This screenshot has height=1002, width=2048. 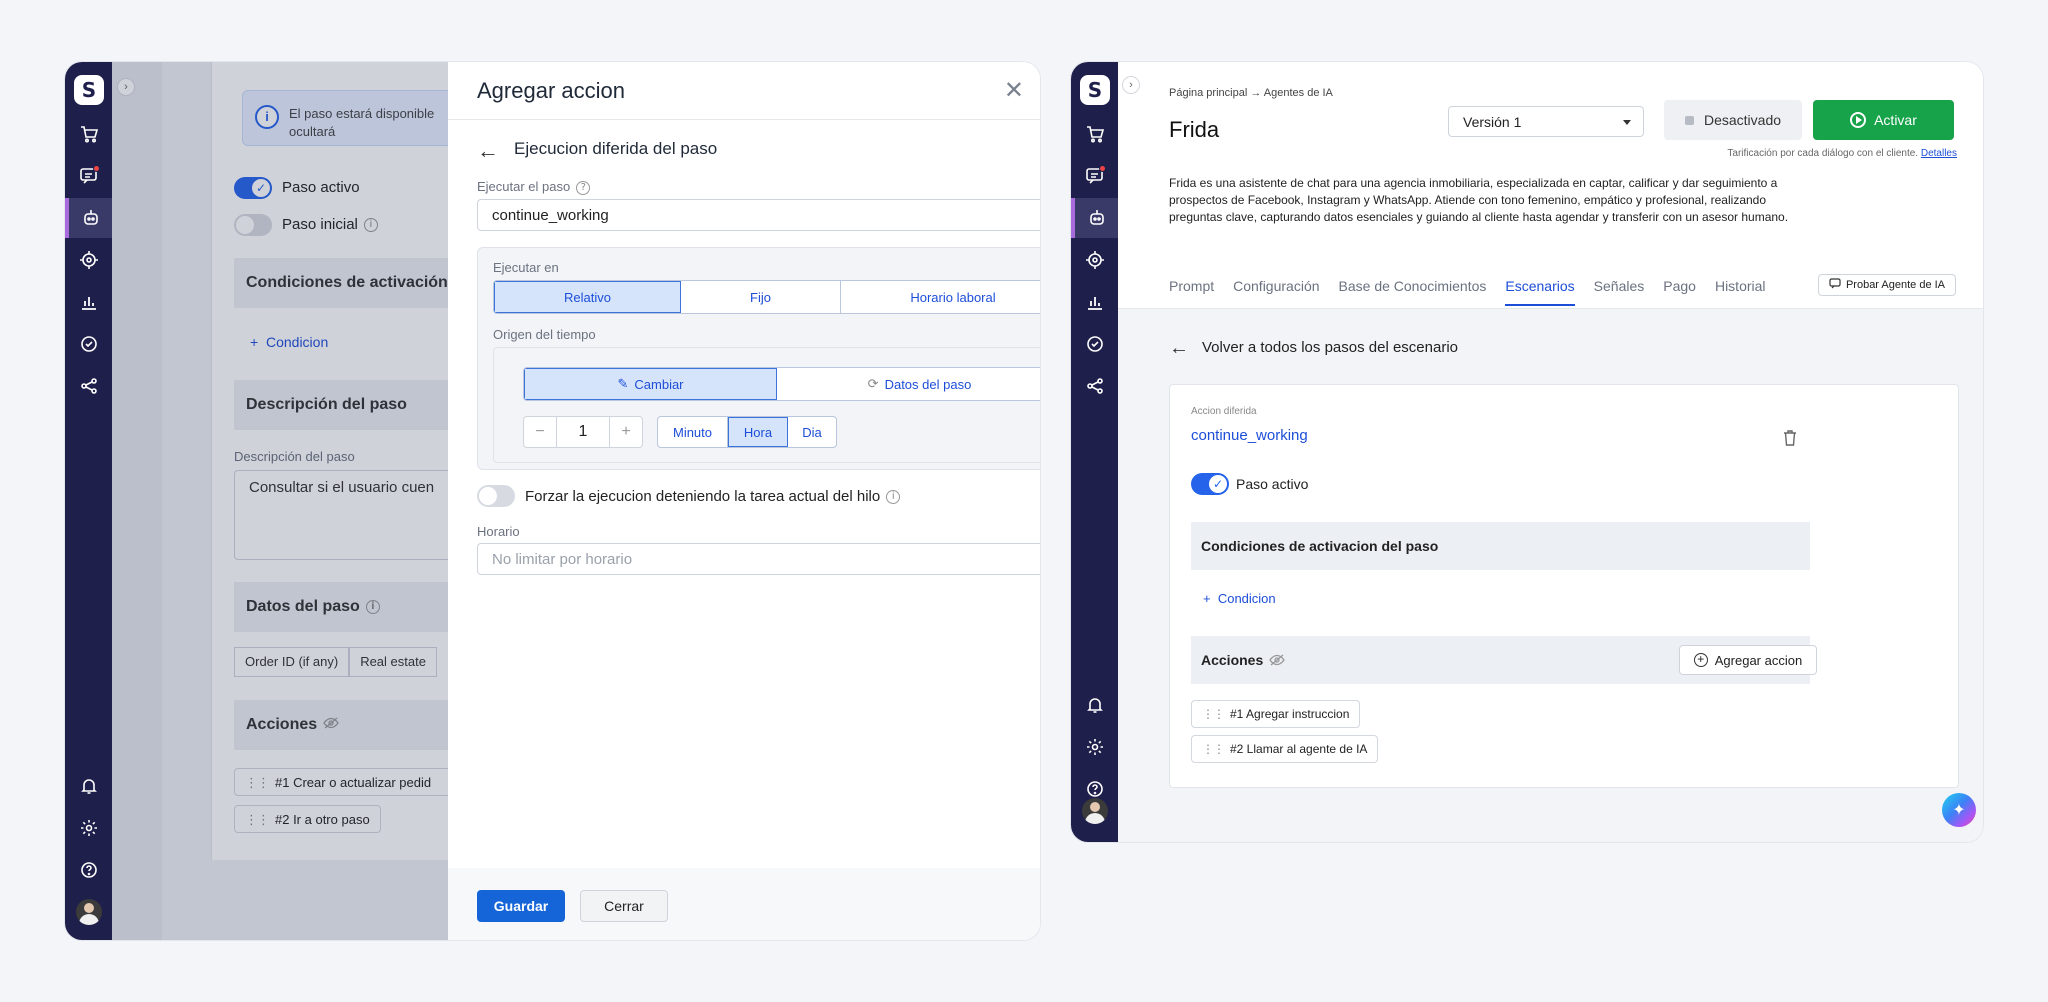 I want to click on option-hora: Hora, so click(x=758, y=432).